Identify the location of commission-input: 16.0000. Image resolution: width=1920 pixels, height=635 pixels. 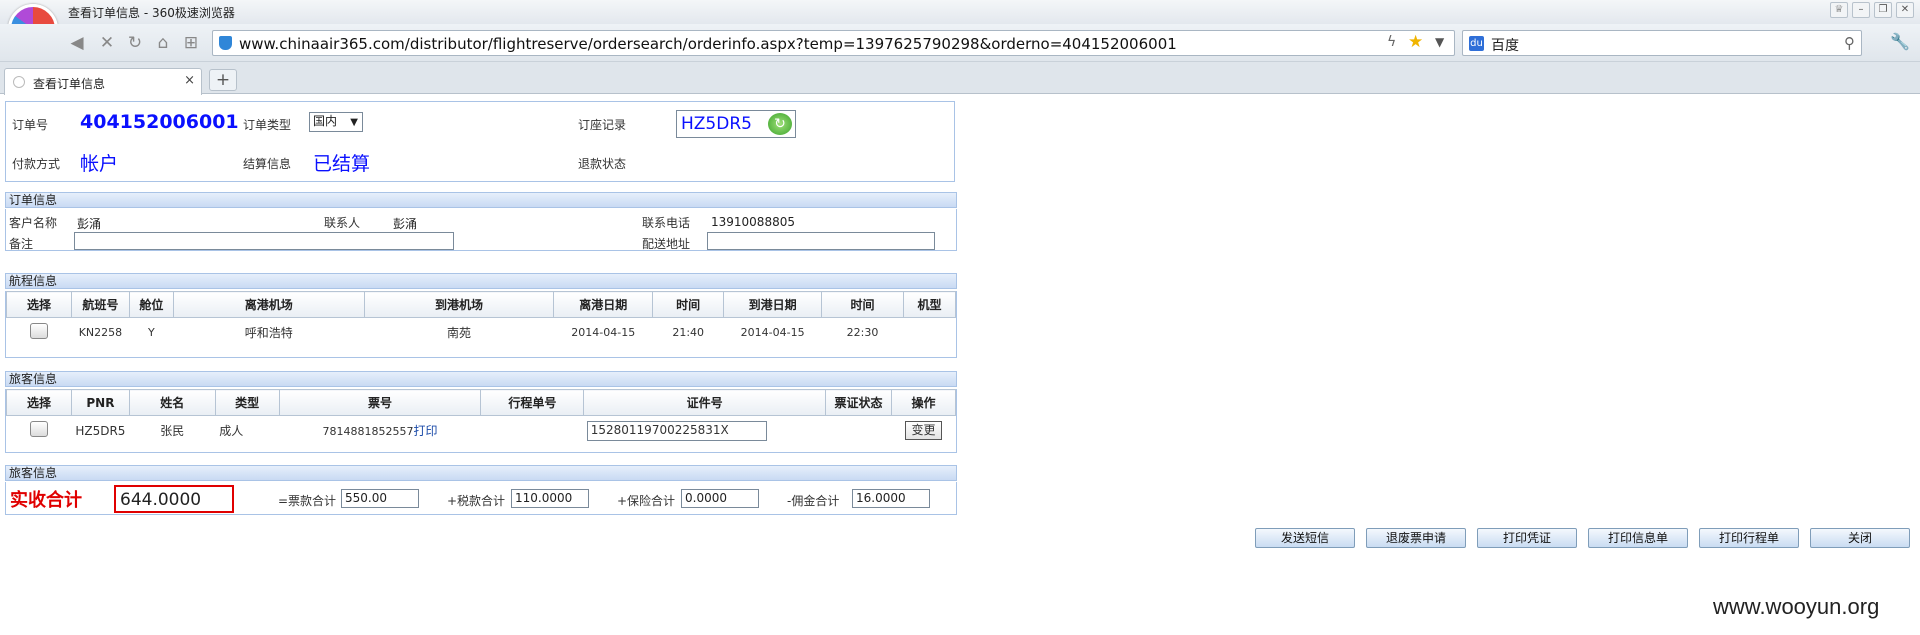
(891, 498).